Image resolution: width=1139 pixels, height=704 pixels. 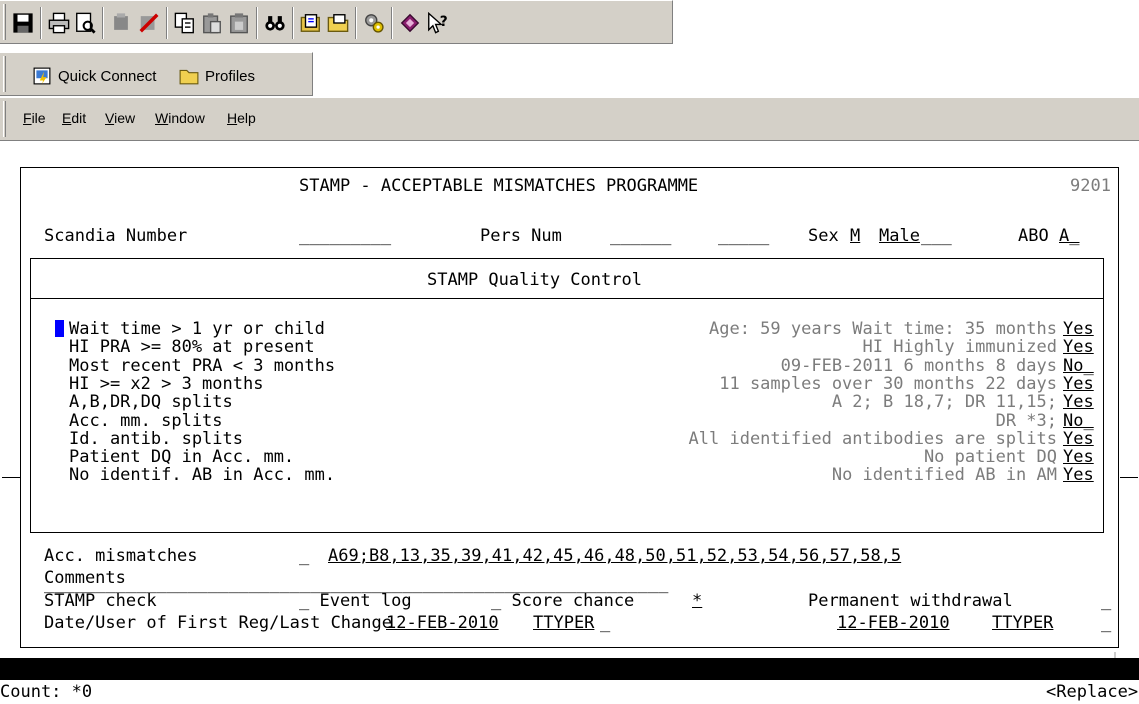 I want to click on menu-help-label: elp, so click(x=246, y=118).